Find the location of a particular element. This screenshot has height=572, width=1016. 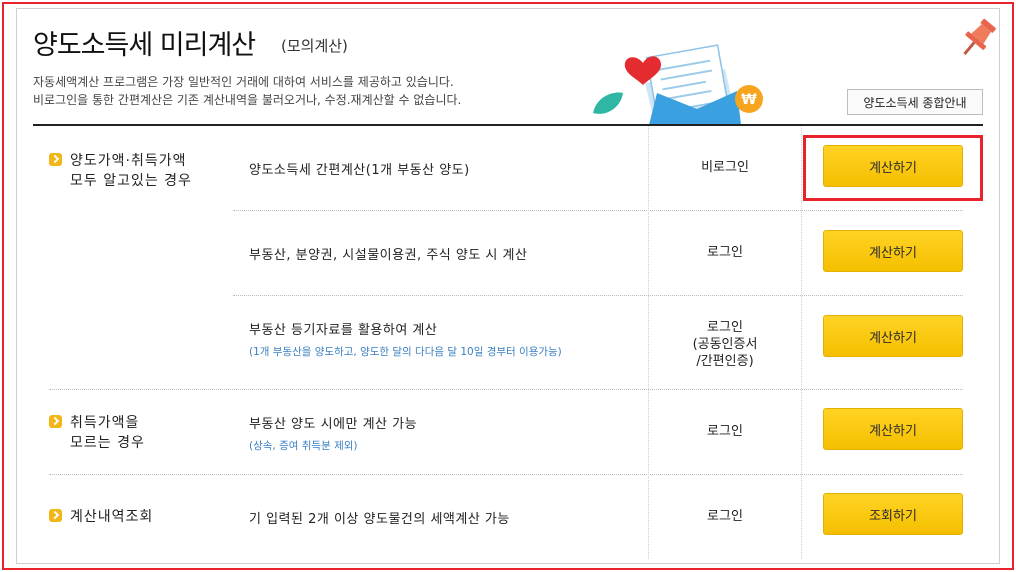

lookup-button-history: 조회하기 is located at coordinates (893, 514).